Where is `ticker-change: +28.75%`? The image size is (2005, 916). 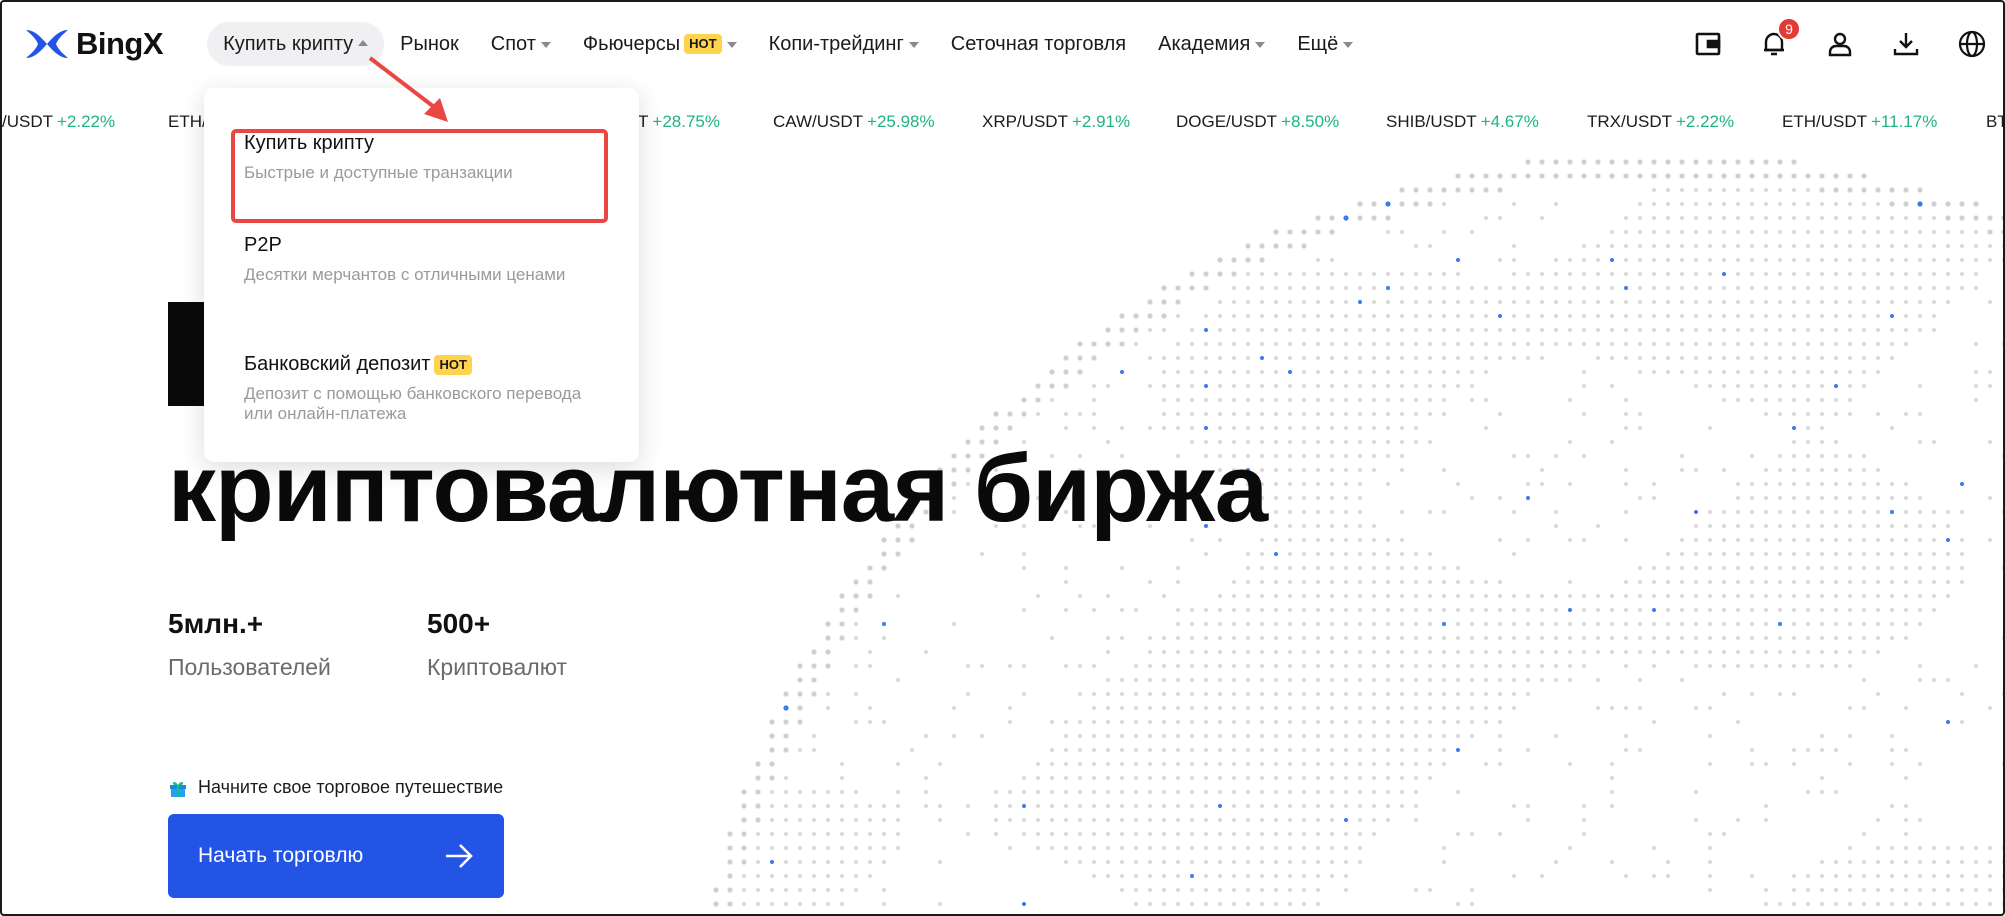 ticker-change: +28.75% is located at coordinates (686, 121).